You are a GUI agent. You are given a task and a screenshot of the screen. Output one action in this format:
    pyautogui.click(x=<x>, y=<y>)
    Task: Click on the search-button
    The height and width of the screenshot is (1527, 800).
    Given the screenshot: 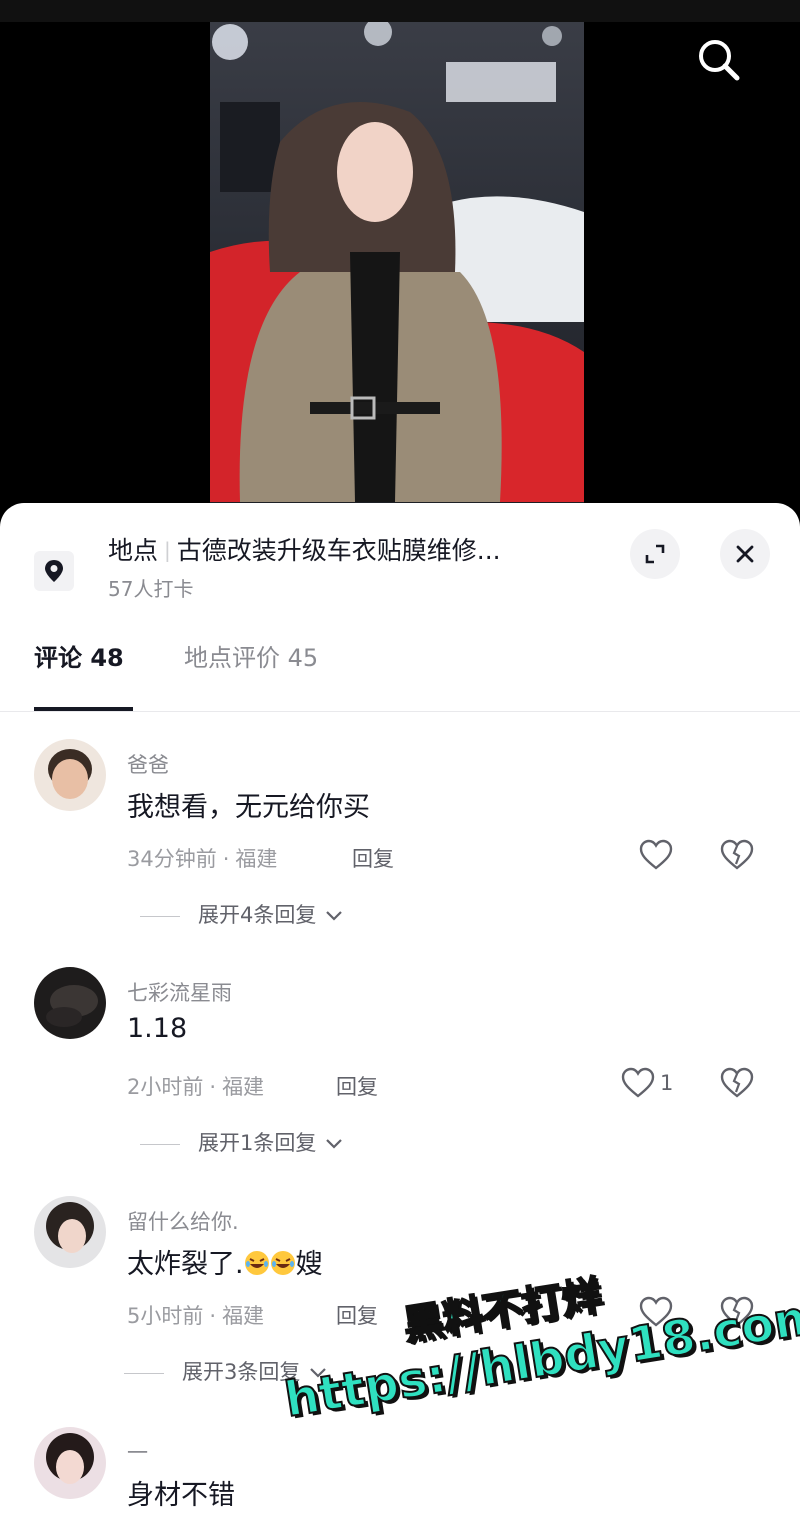 What is the action you would take?
    pyautogui.click(x=719, y=60)
    